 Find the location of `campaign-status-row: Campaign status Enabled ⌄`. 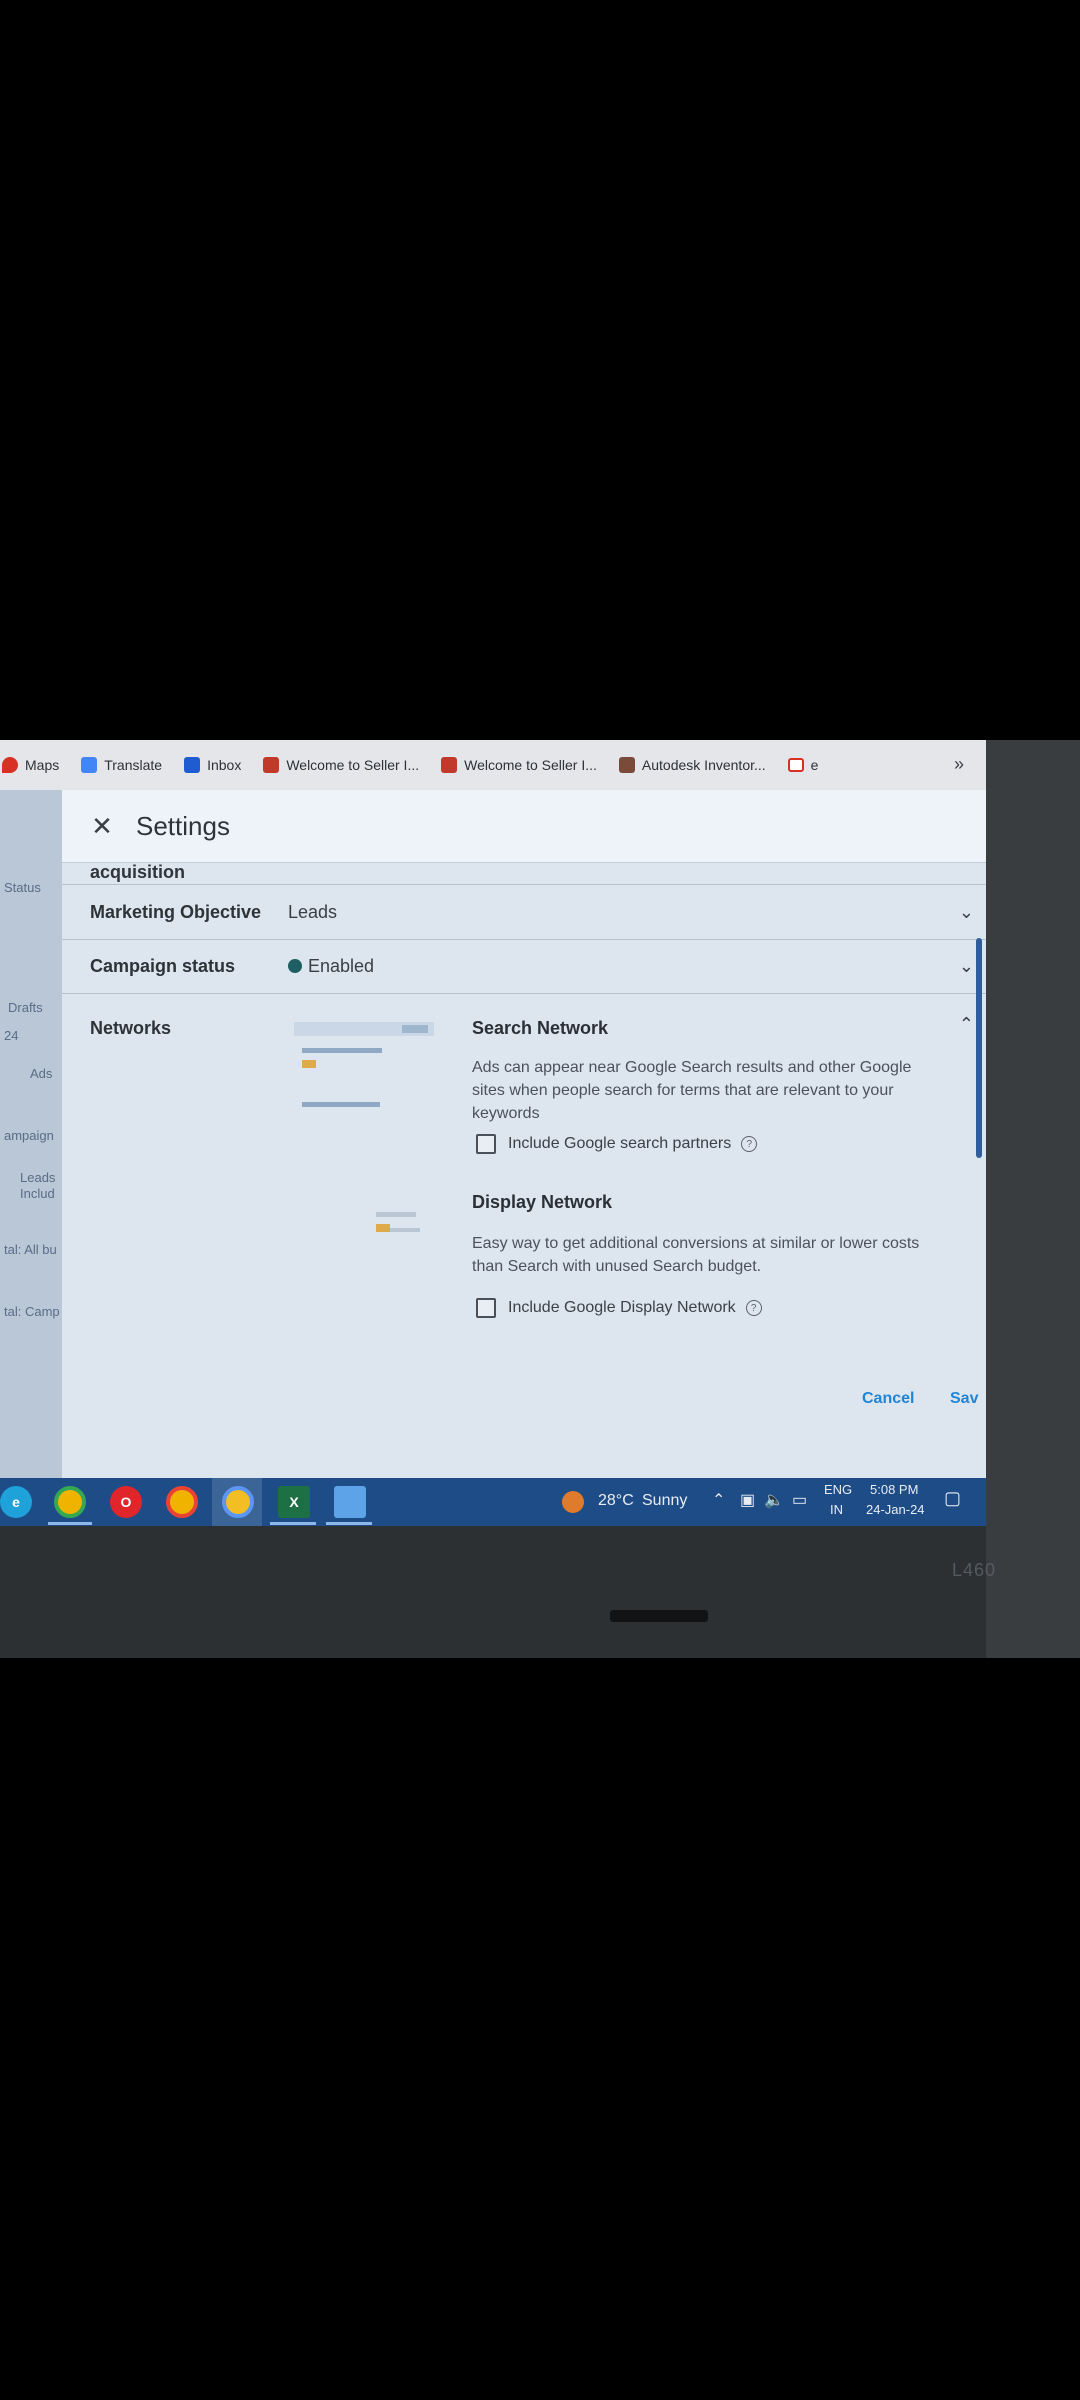

campaign-status-row: Campaign status Enabled ⌄ is located at coordinates (524, 966).